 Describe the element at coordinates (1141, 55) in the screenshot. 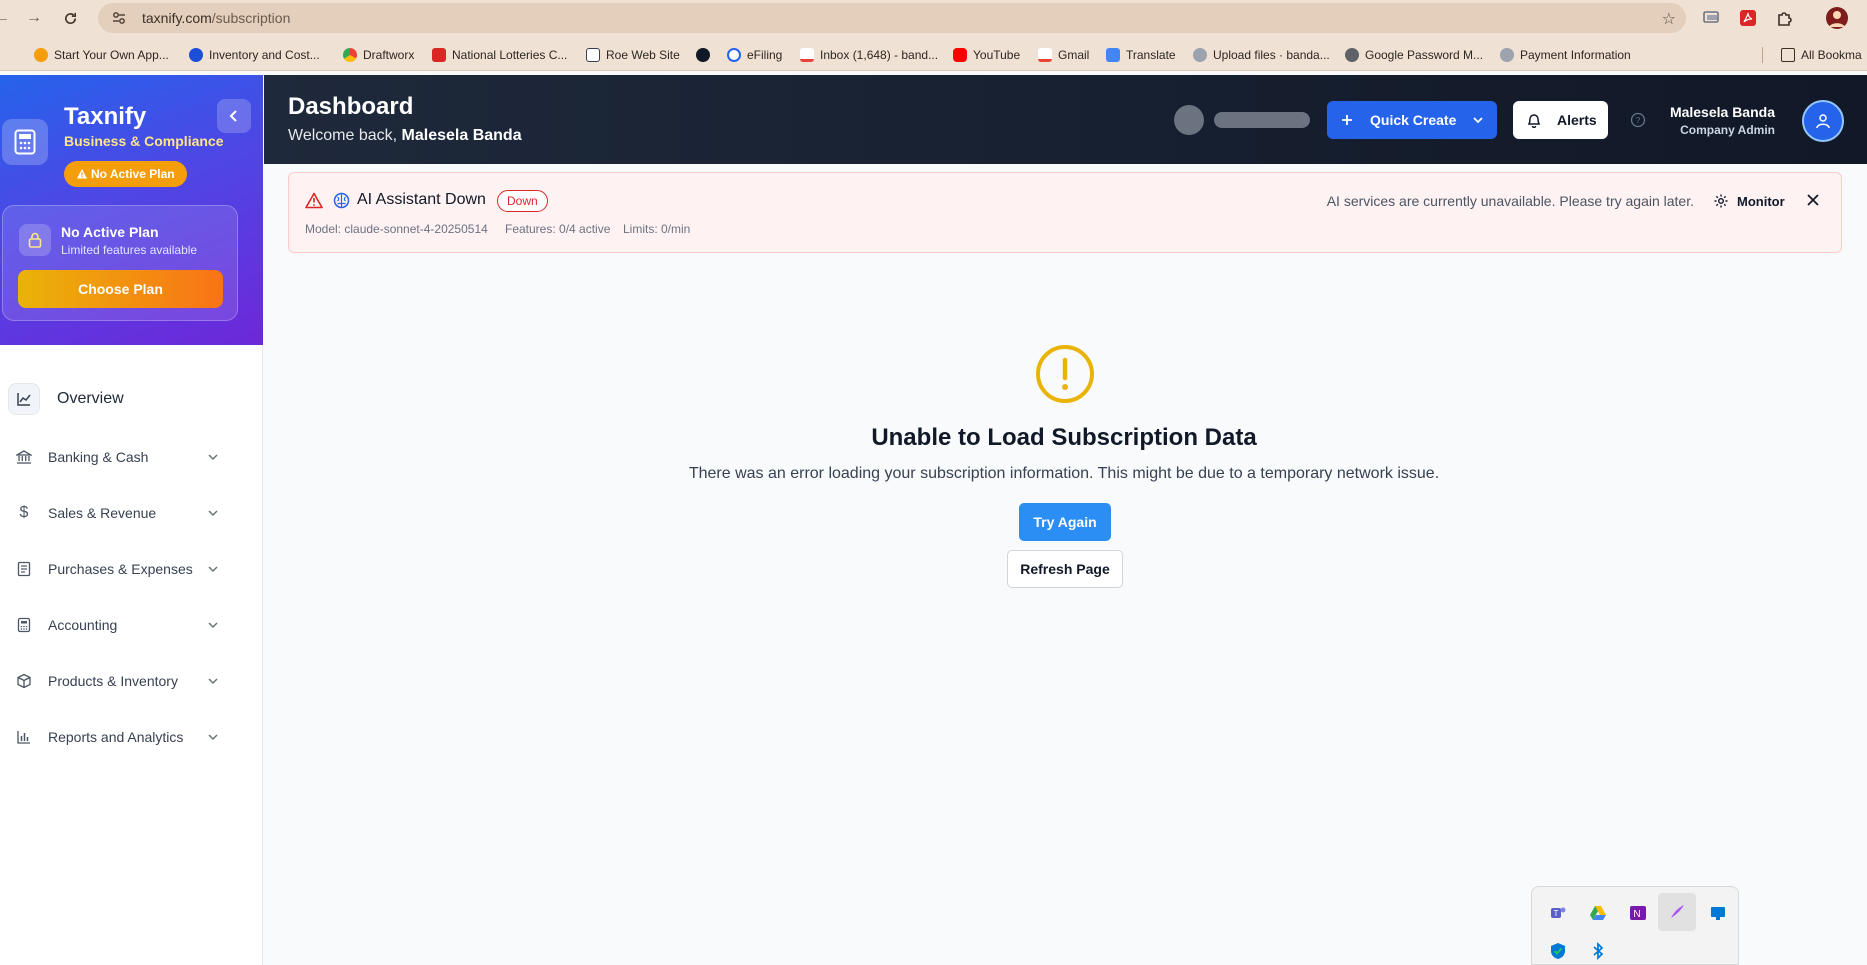

I see `bookmark-item: Translate` at that location.